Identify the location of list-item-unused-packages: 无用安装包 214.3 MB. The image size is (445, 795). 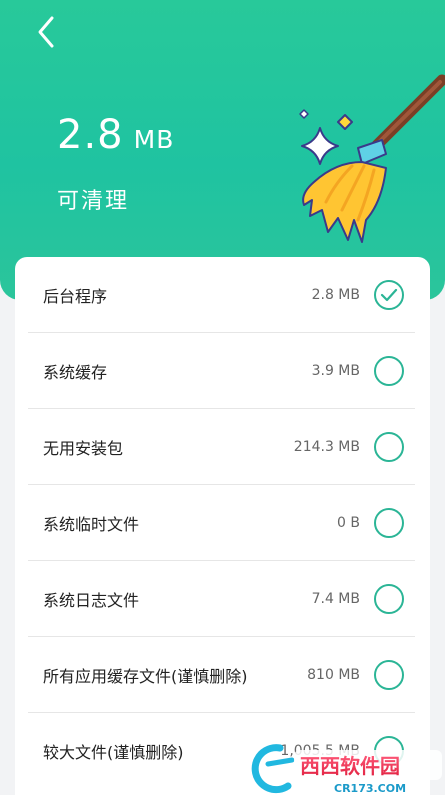
(222, 447).